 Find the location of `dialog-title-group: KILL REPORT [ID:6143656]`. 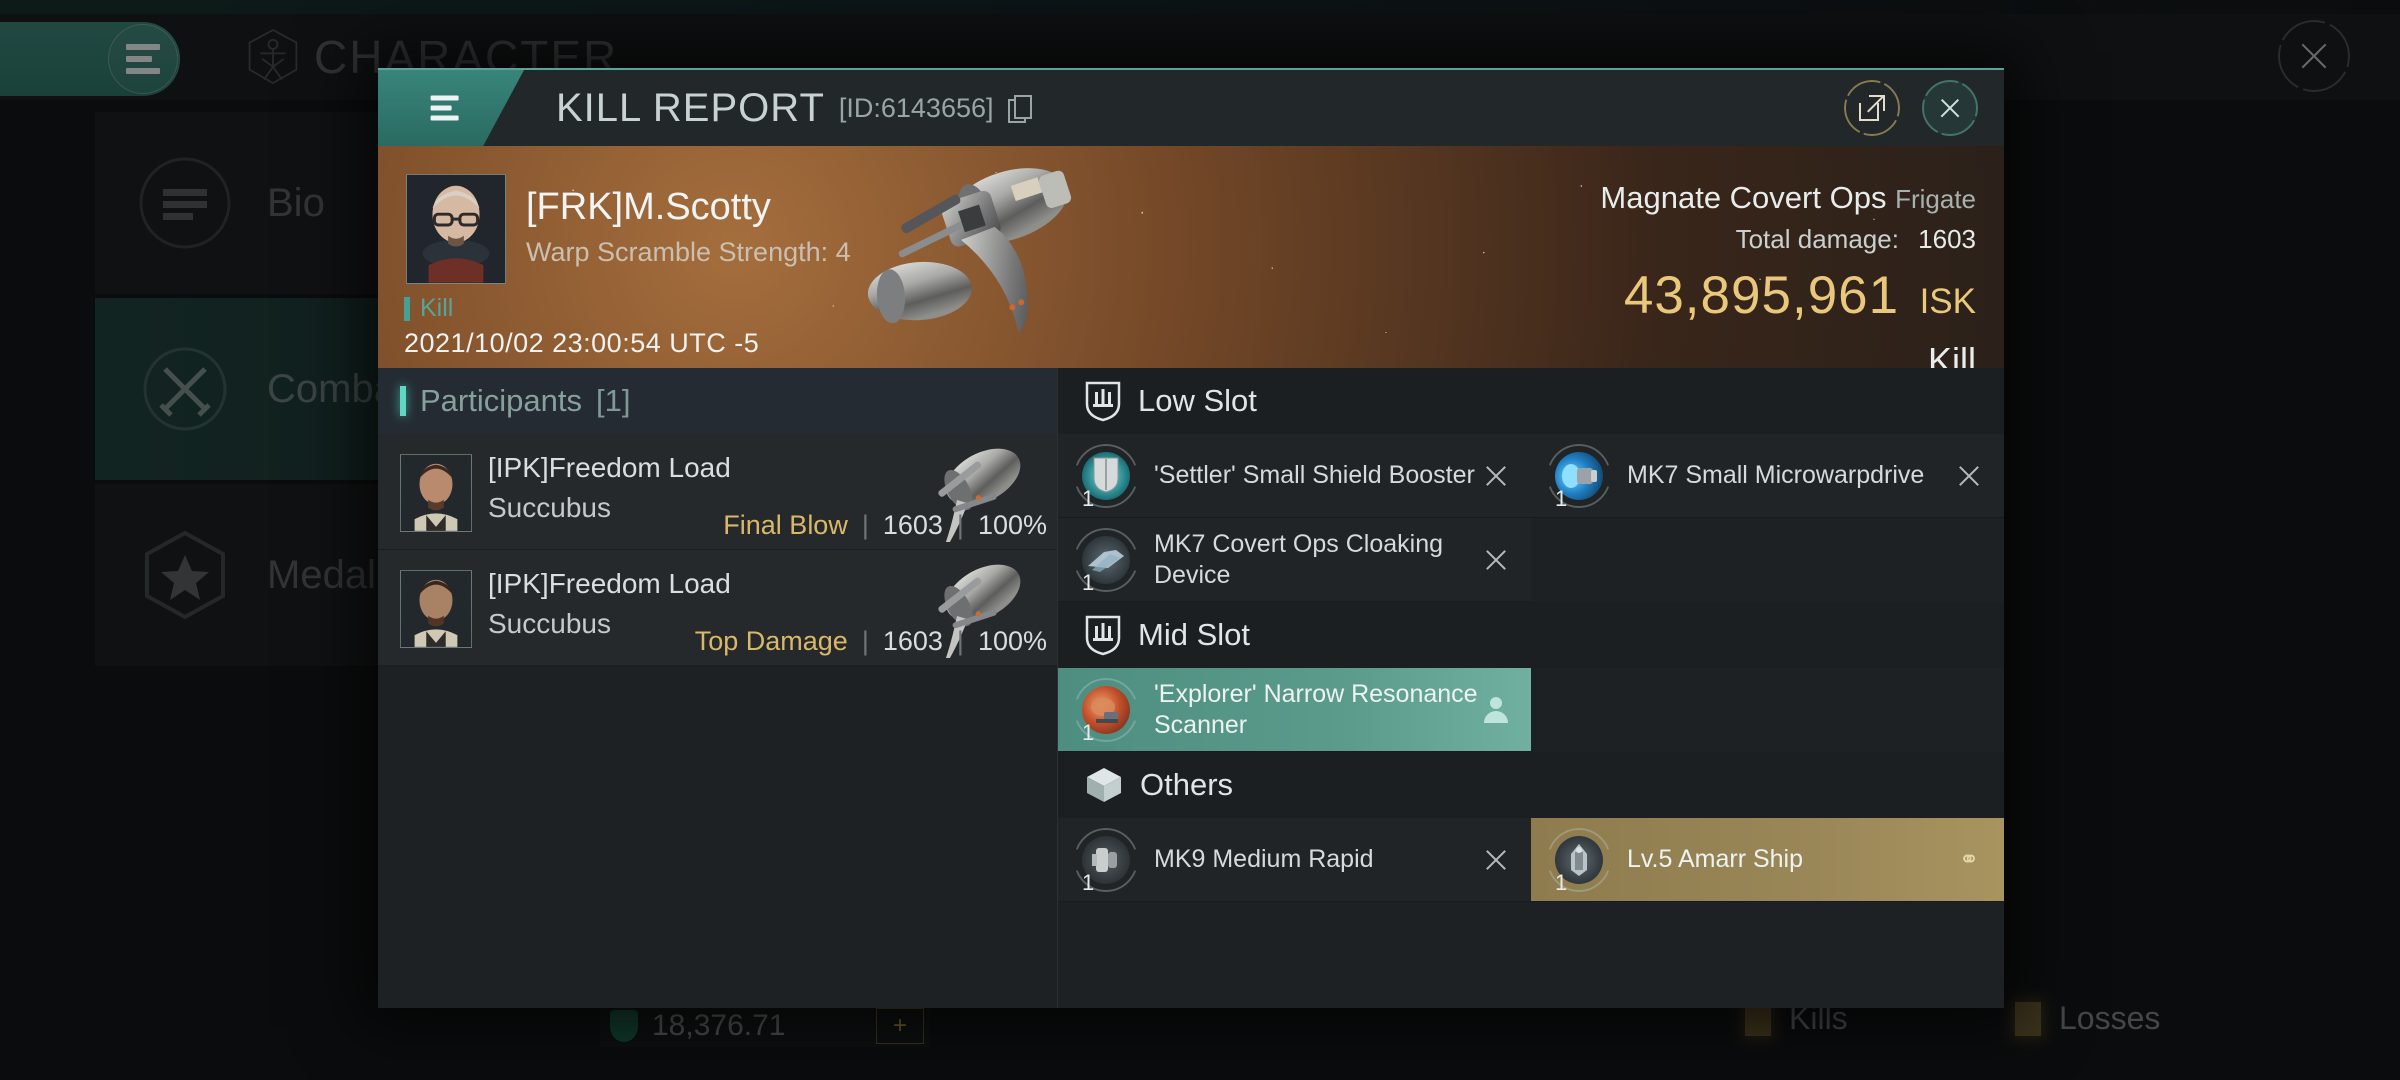

dialog-title-group: KILL REPORT [ID:6143656] is located at coordinates (794, 108).